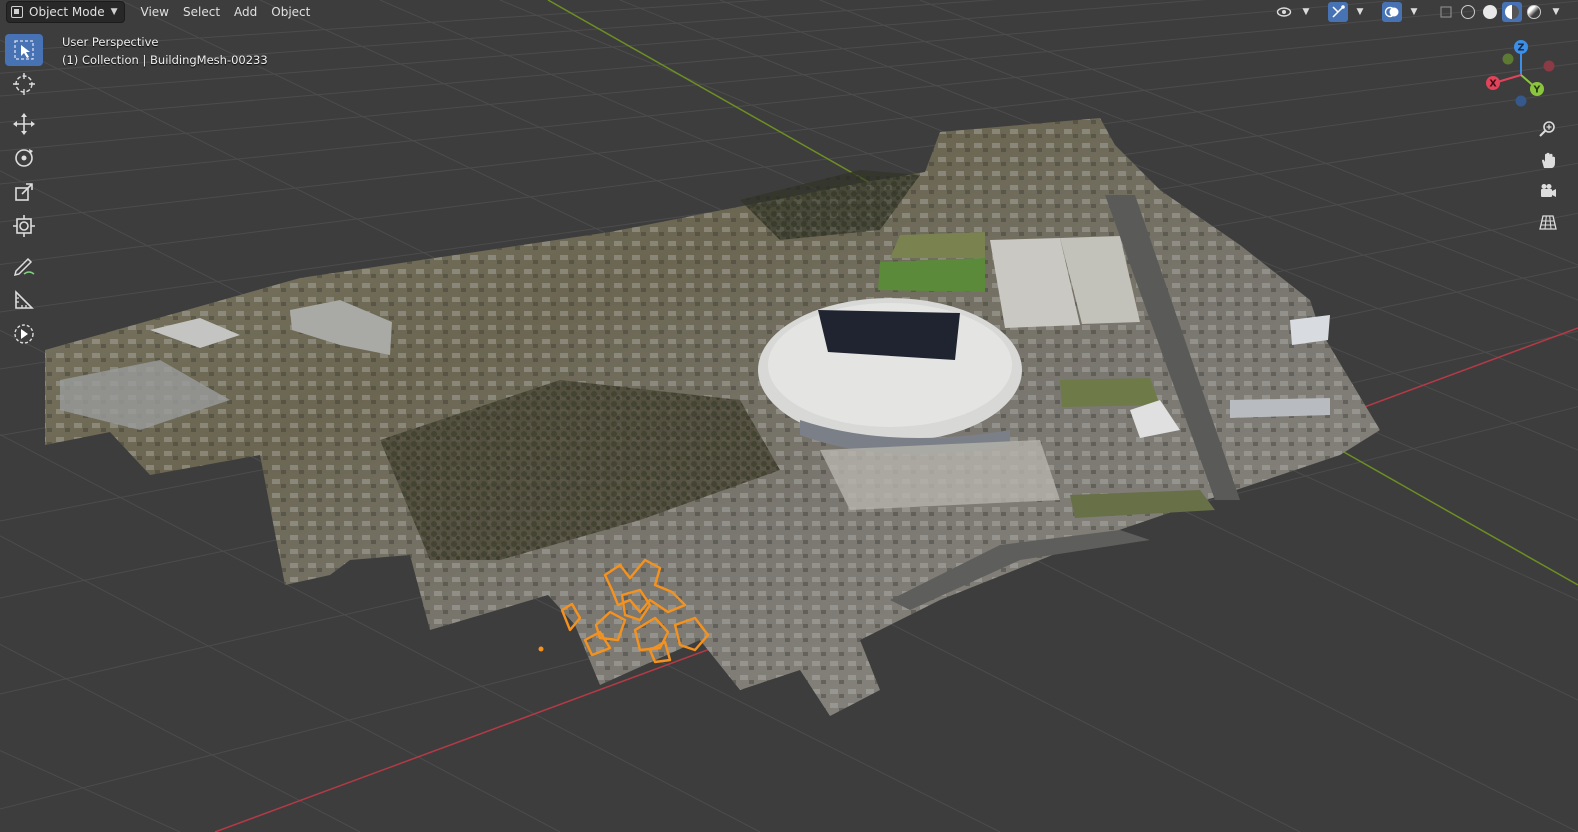 This screenshot has width=1578, height=832. I want to click on menu-view: View, so click(155, 12).